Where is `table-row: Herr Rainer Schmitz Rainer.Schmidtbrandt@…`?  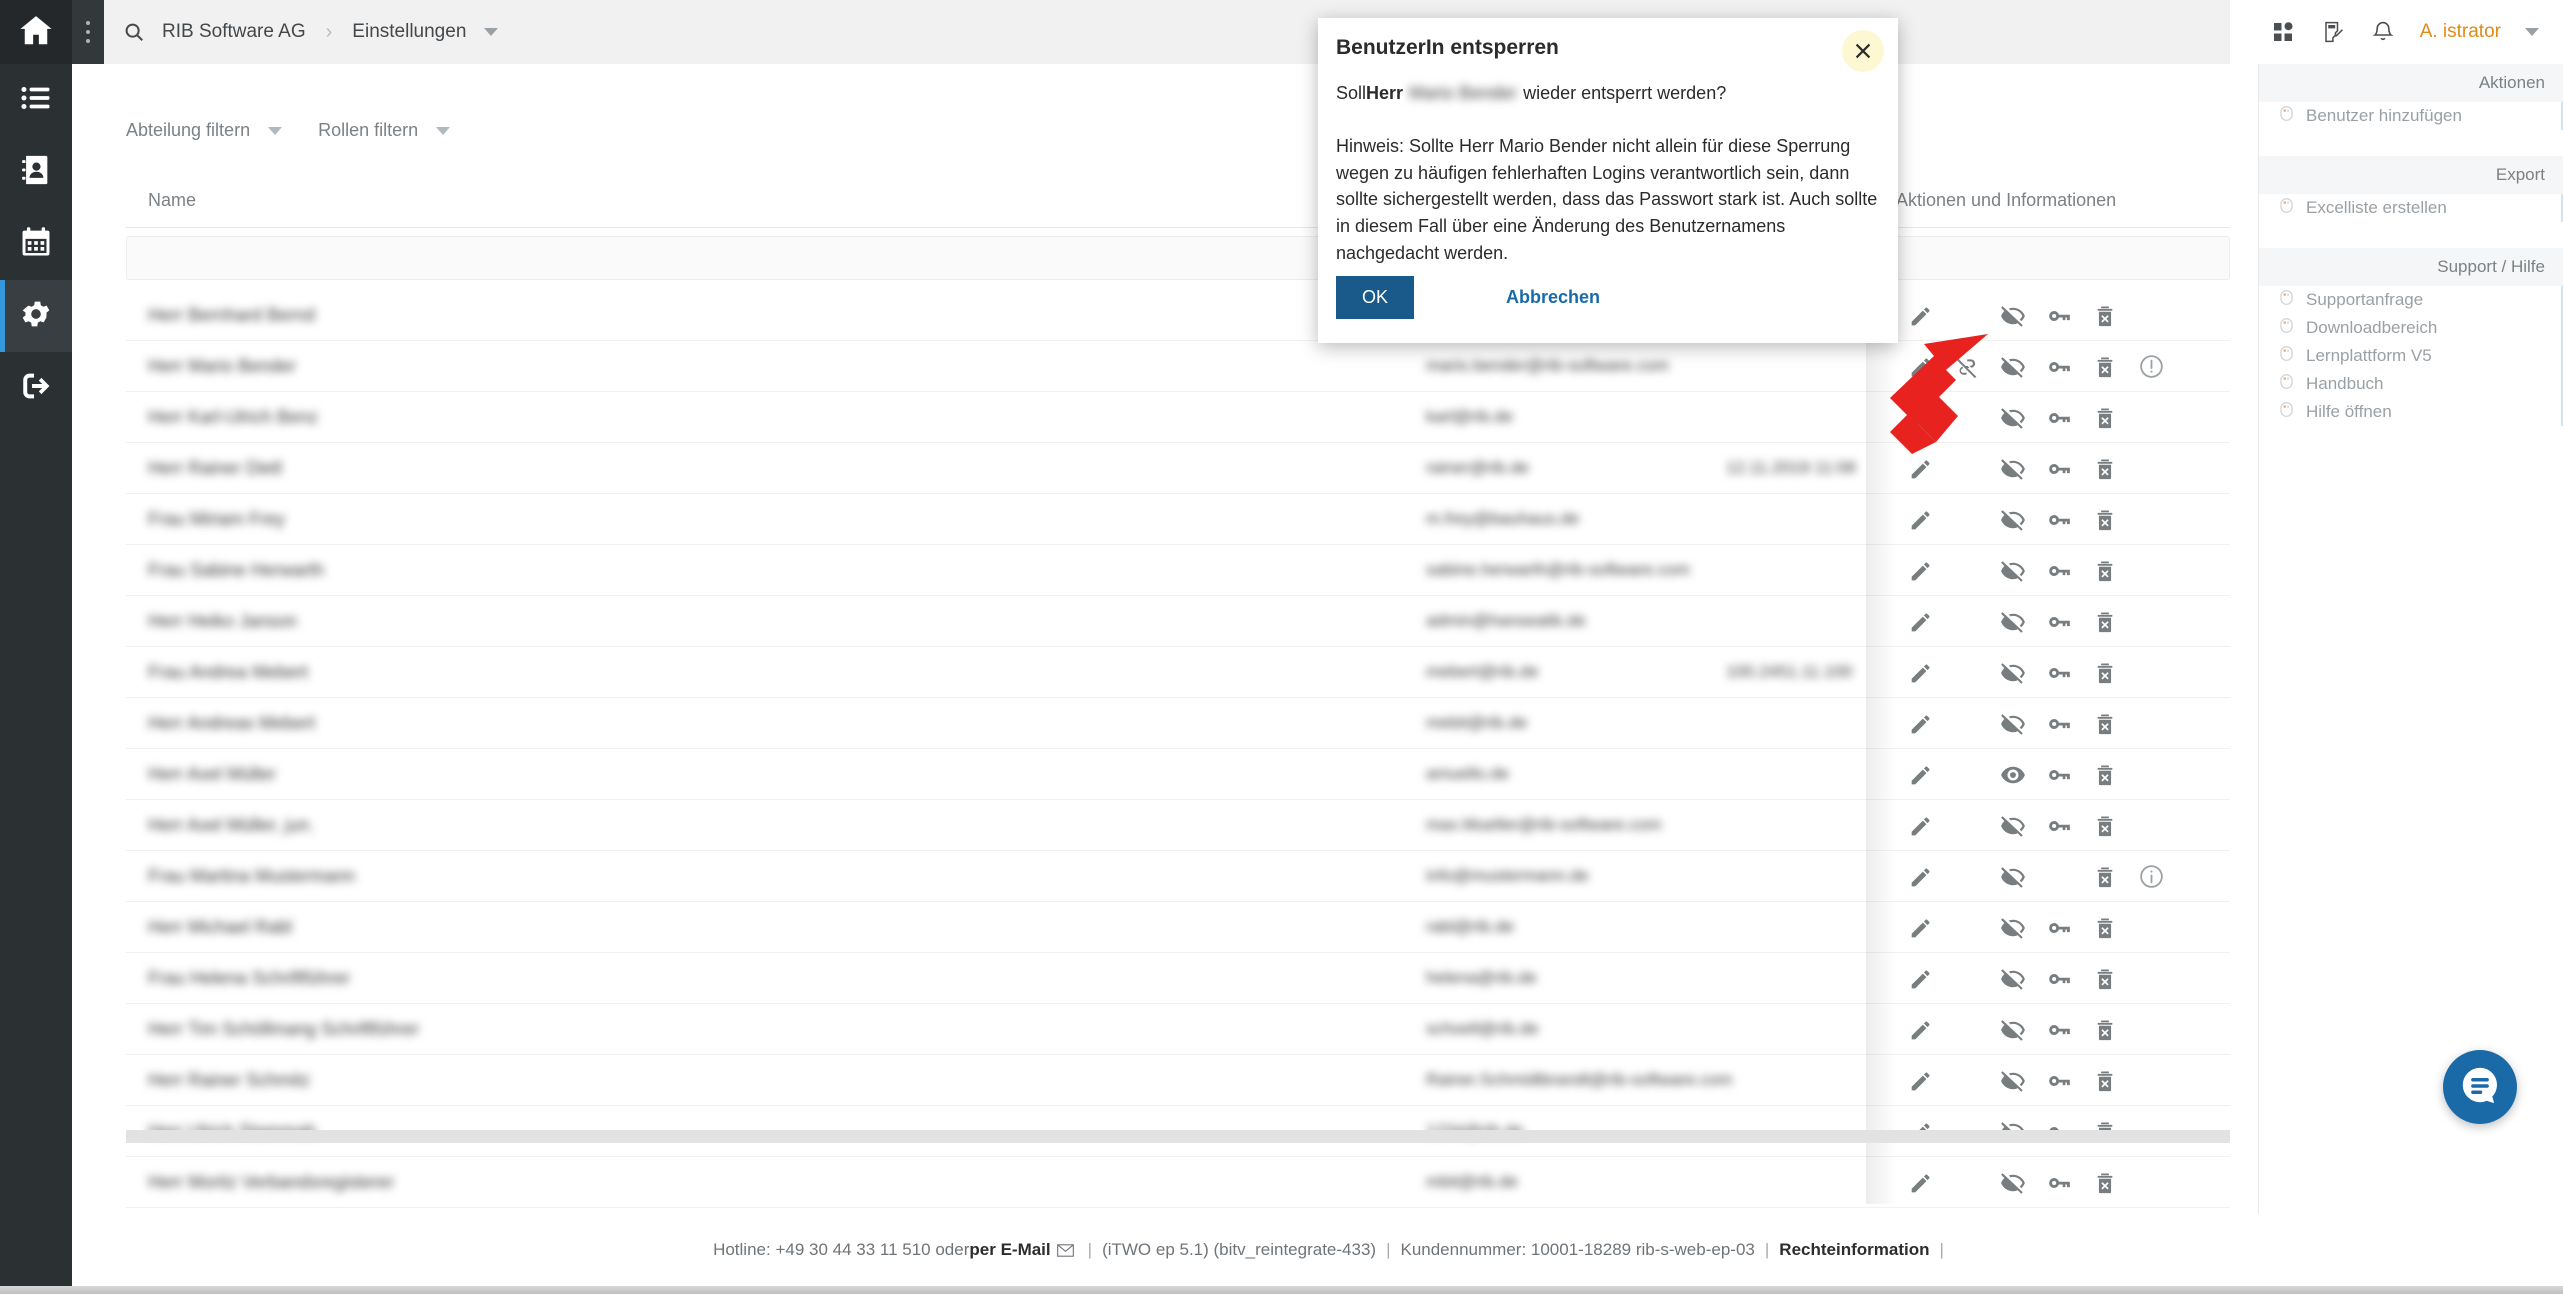 table-row: Herr Rainer Schmitz Rainer.Schmidtbrandt@… is located at coordinates (1178, 1080).